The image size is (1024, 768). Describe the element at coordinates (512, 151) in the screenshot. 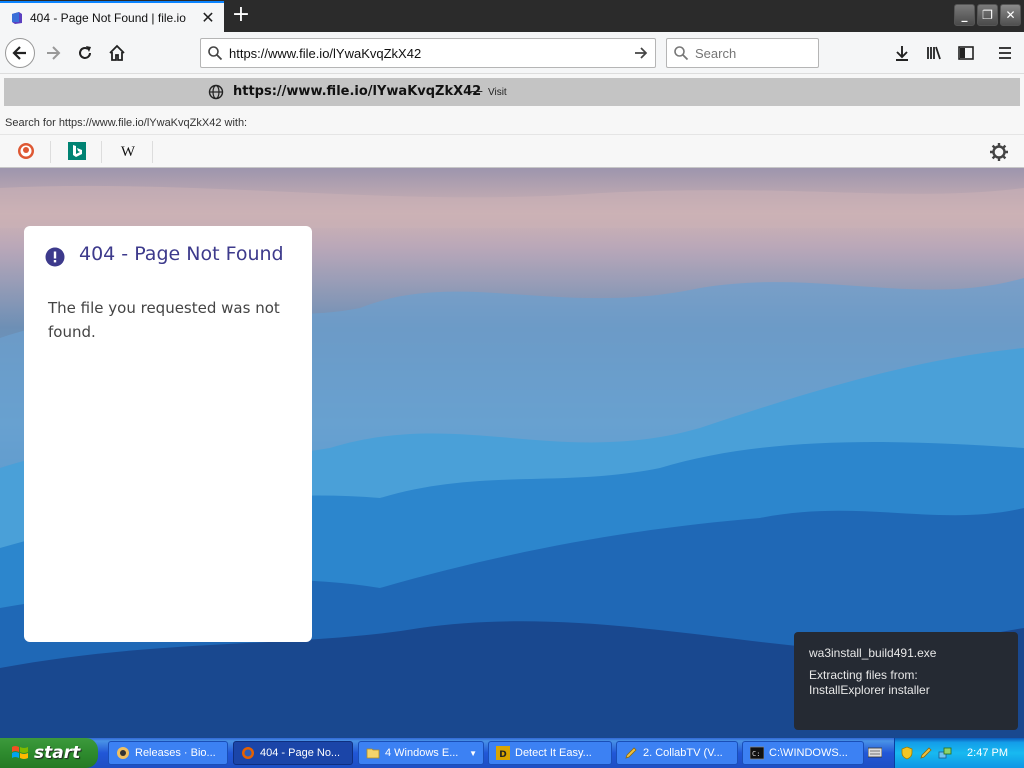

I see `one-off-search-engines: W` at that location.